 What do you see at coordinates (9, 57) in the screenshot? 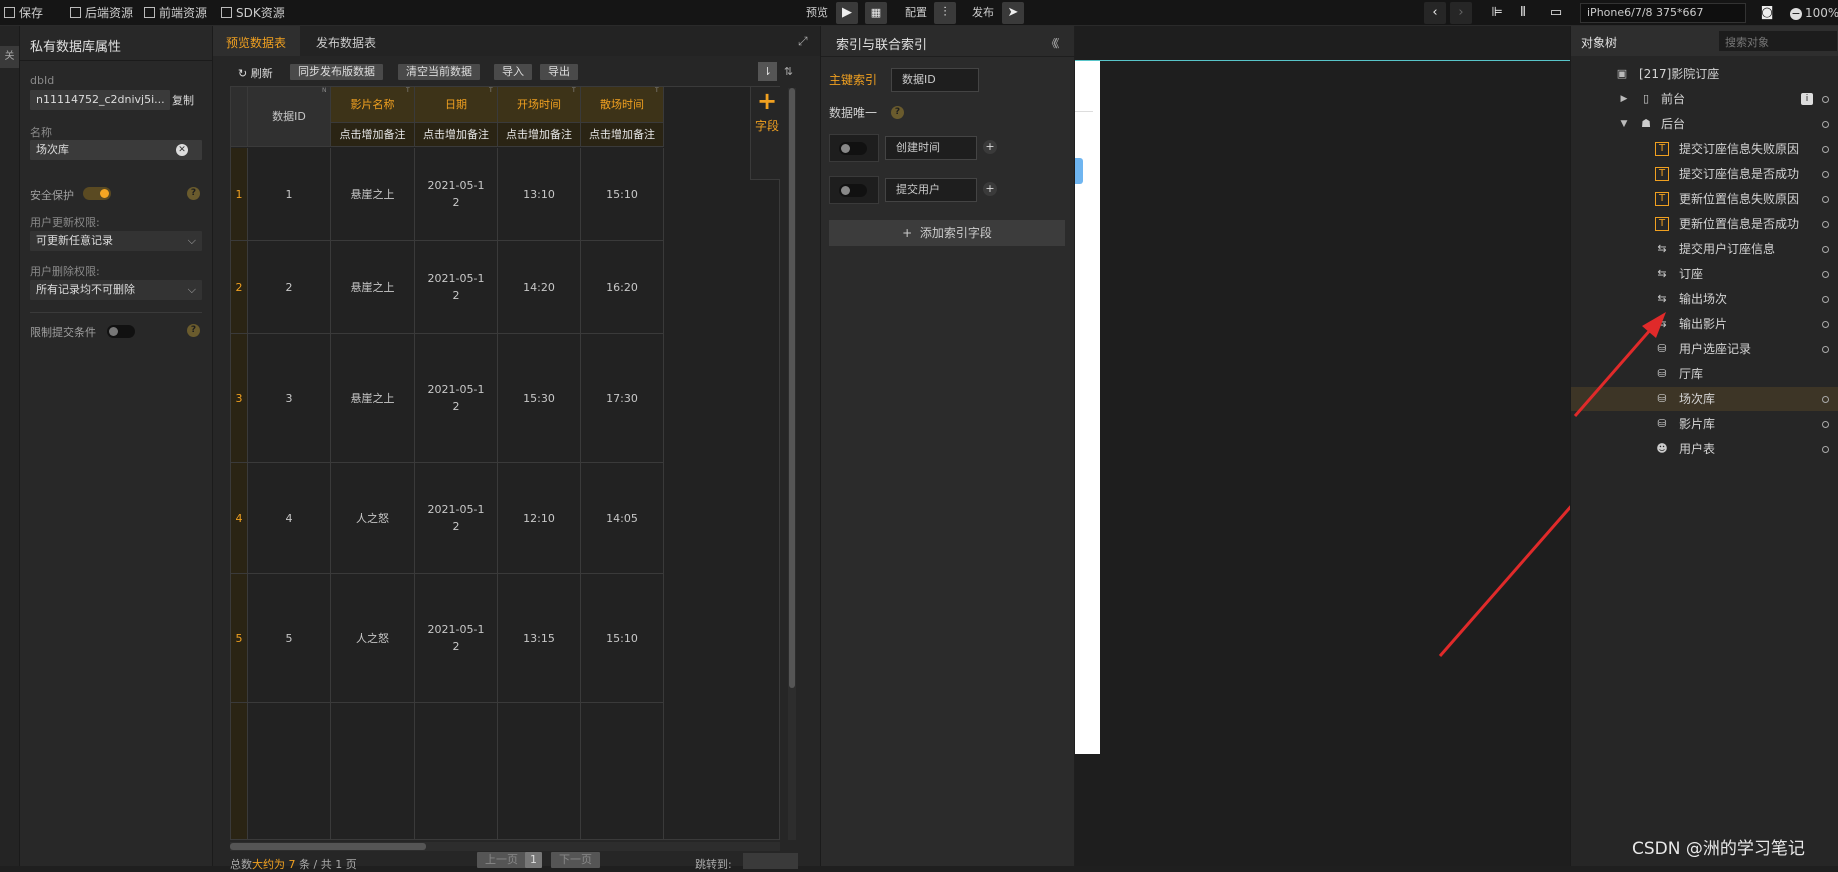
I see `strip-tab: 关` at bounding box center [9, 57].